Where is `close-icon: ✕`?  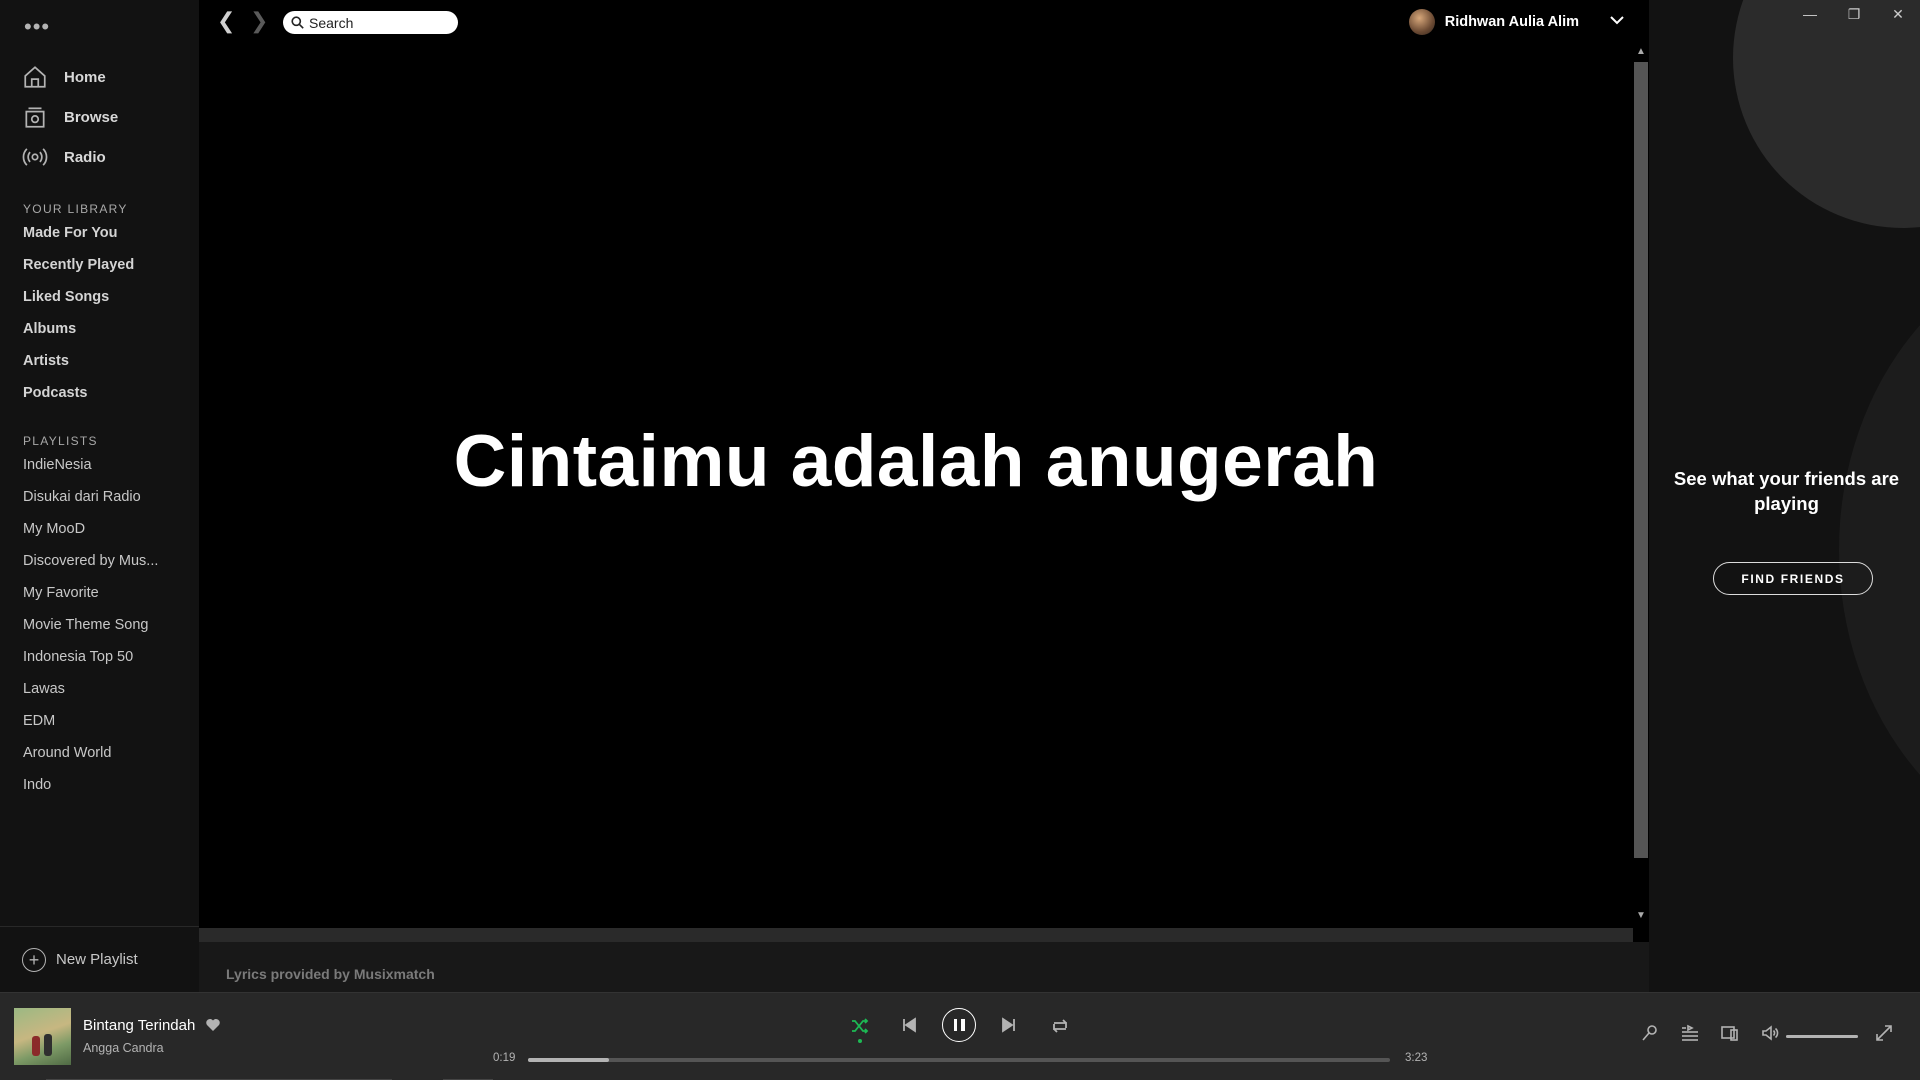 close-icon: ✕ is located at coordinates (1898, 14).